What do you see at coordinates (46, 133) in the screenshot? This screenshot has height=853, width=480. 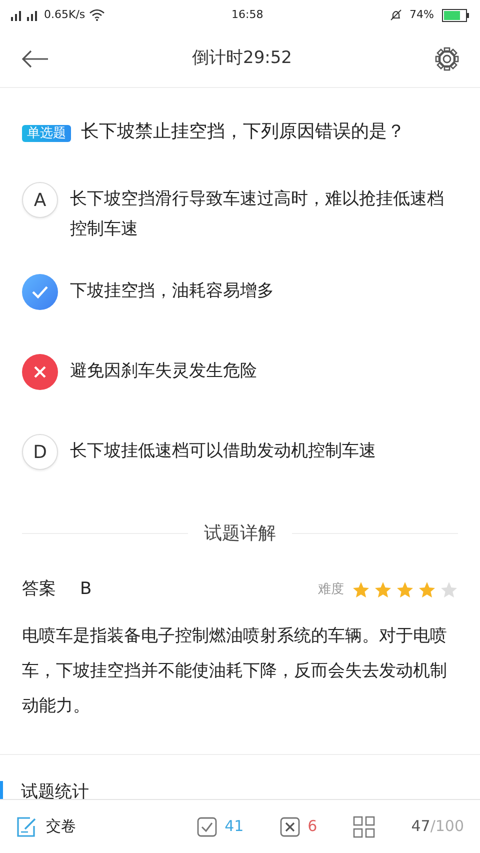 I see `question-type-tag: 单选题` at bounding box center [46, 133].